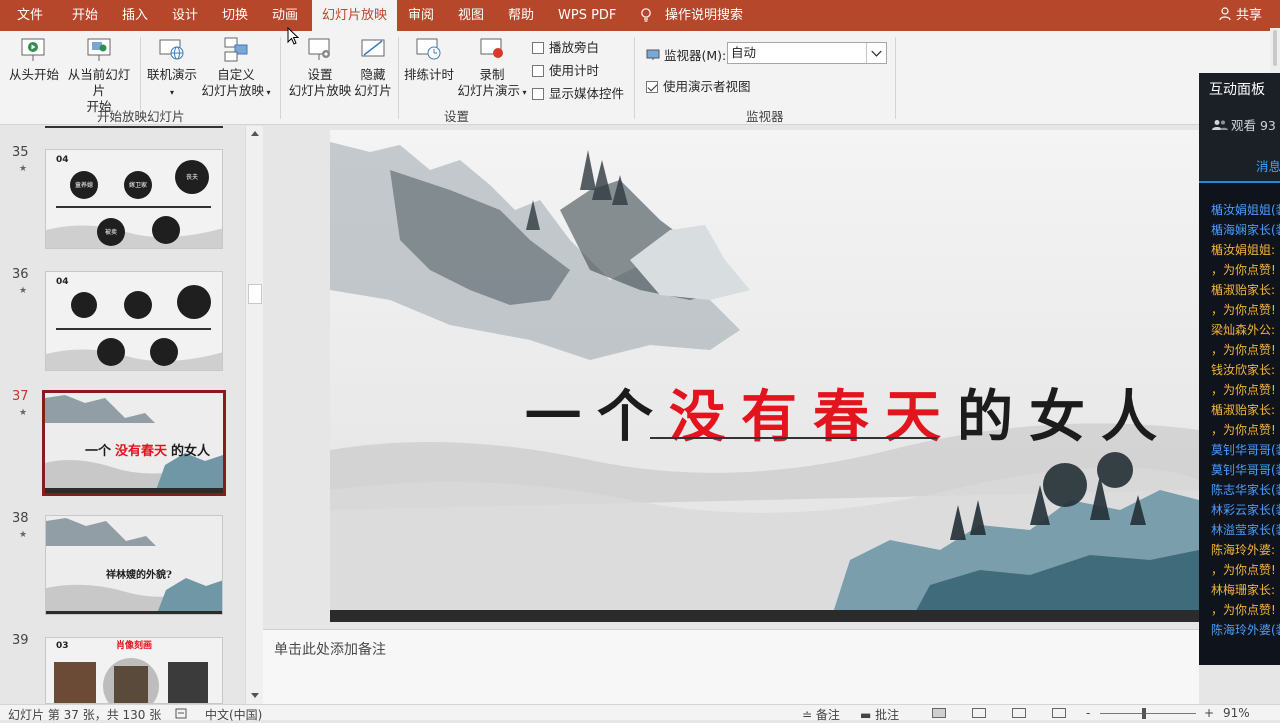  What do you see at coordinates (20, 396) in the screenshot?
I see `slide-number-current: 37` at bounding box center [20, 396].